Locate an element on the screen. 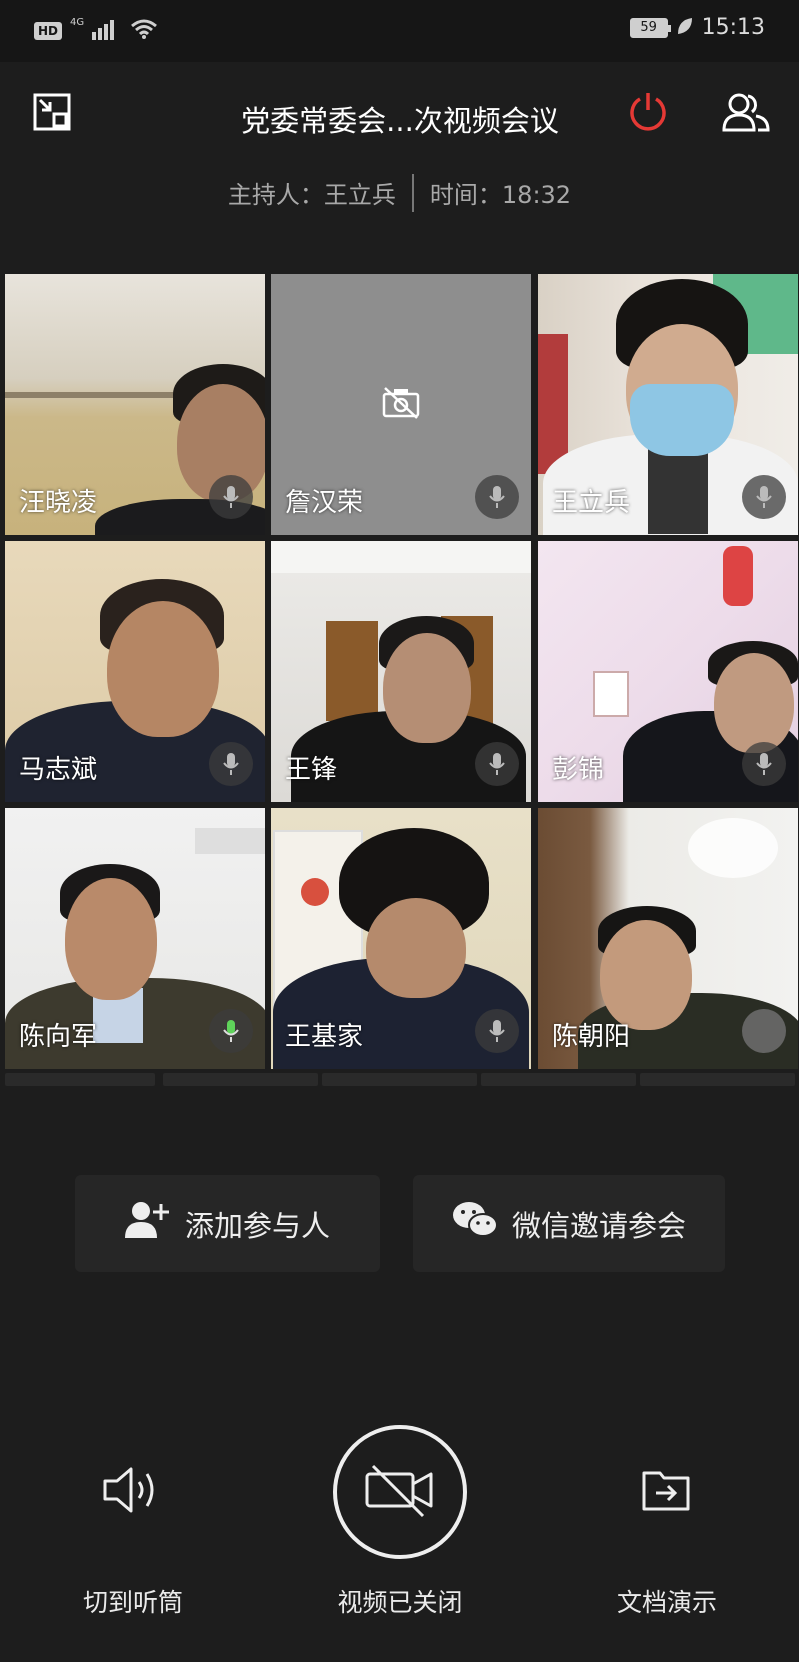 This screenshot has height=1662, width=799. minimize-icon is located at coordinates (52, 112).